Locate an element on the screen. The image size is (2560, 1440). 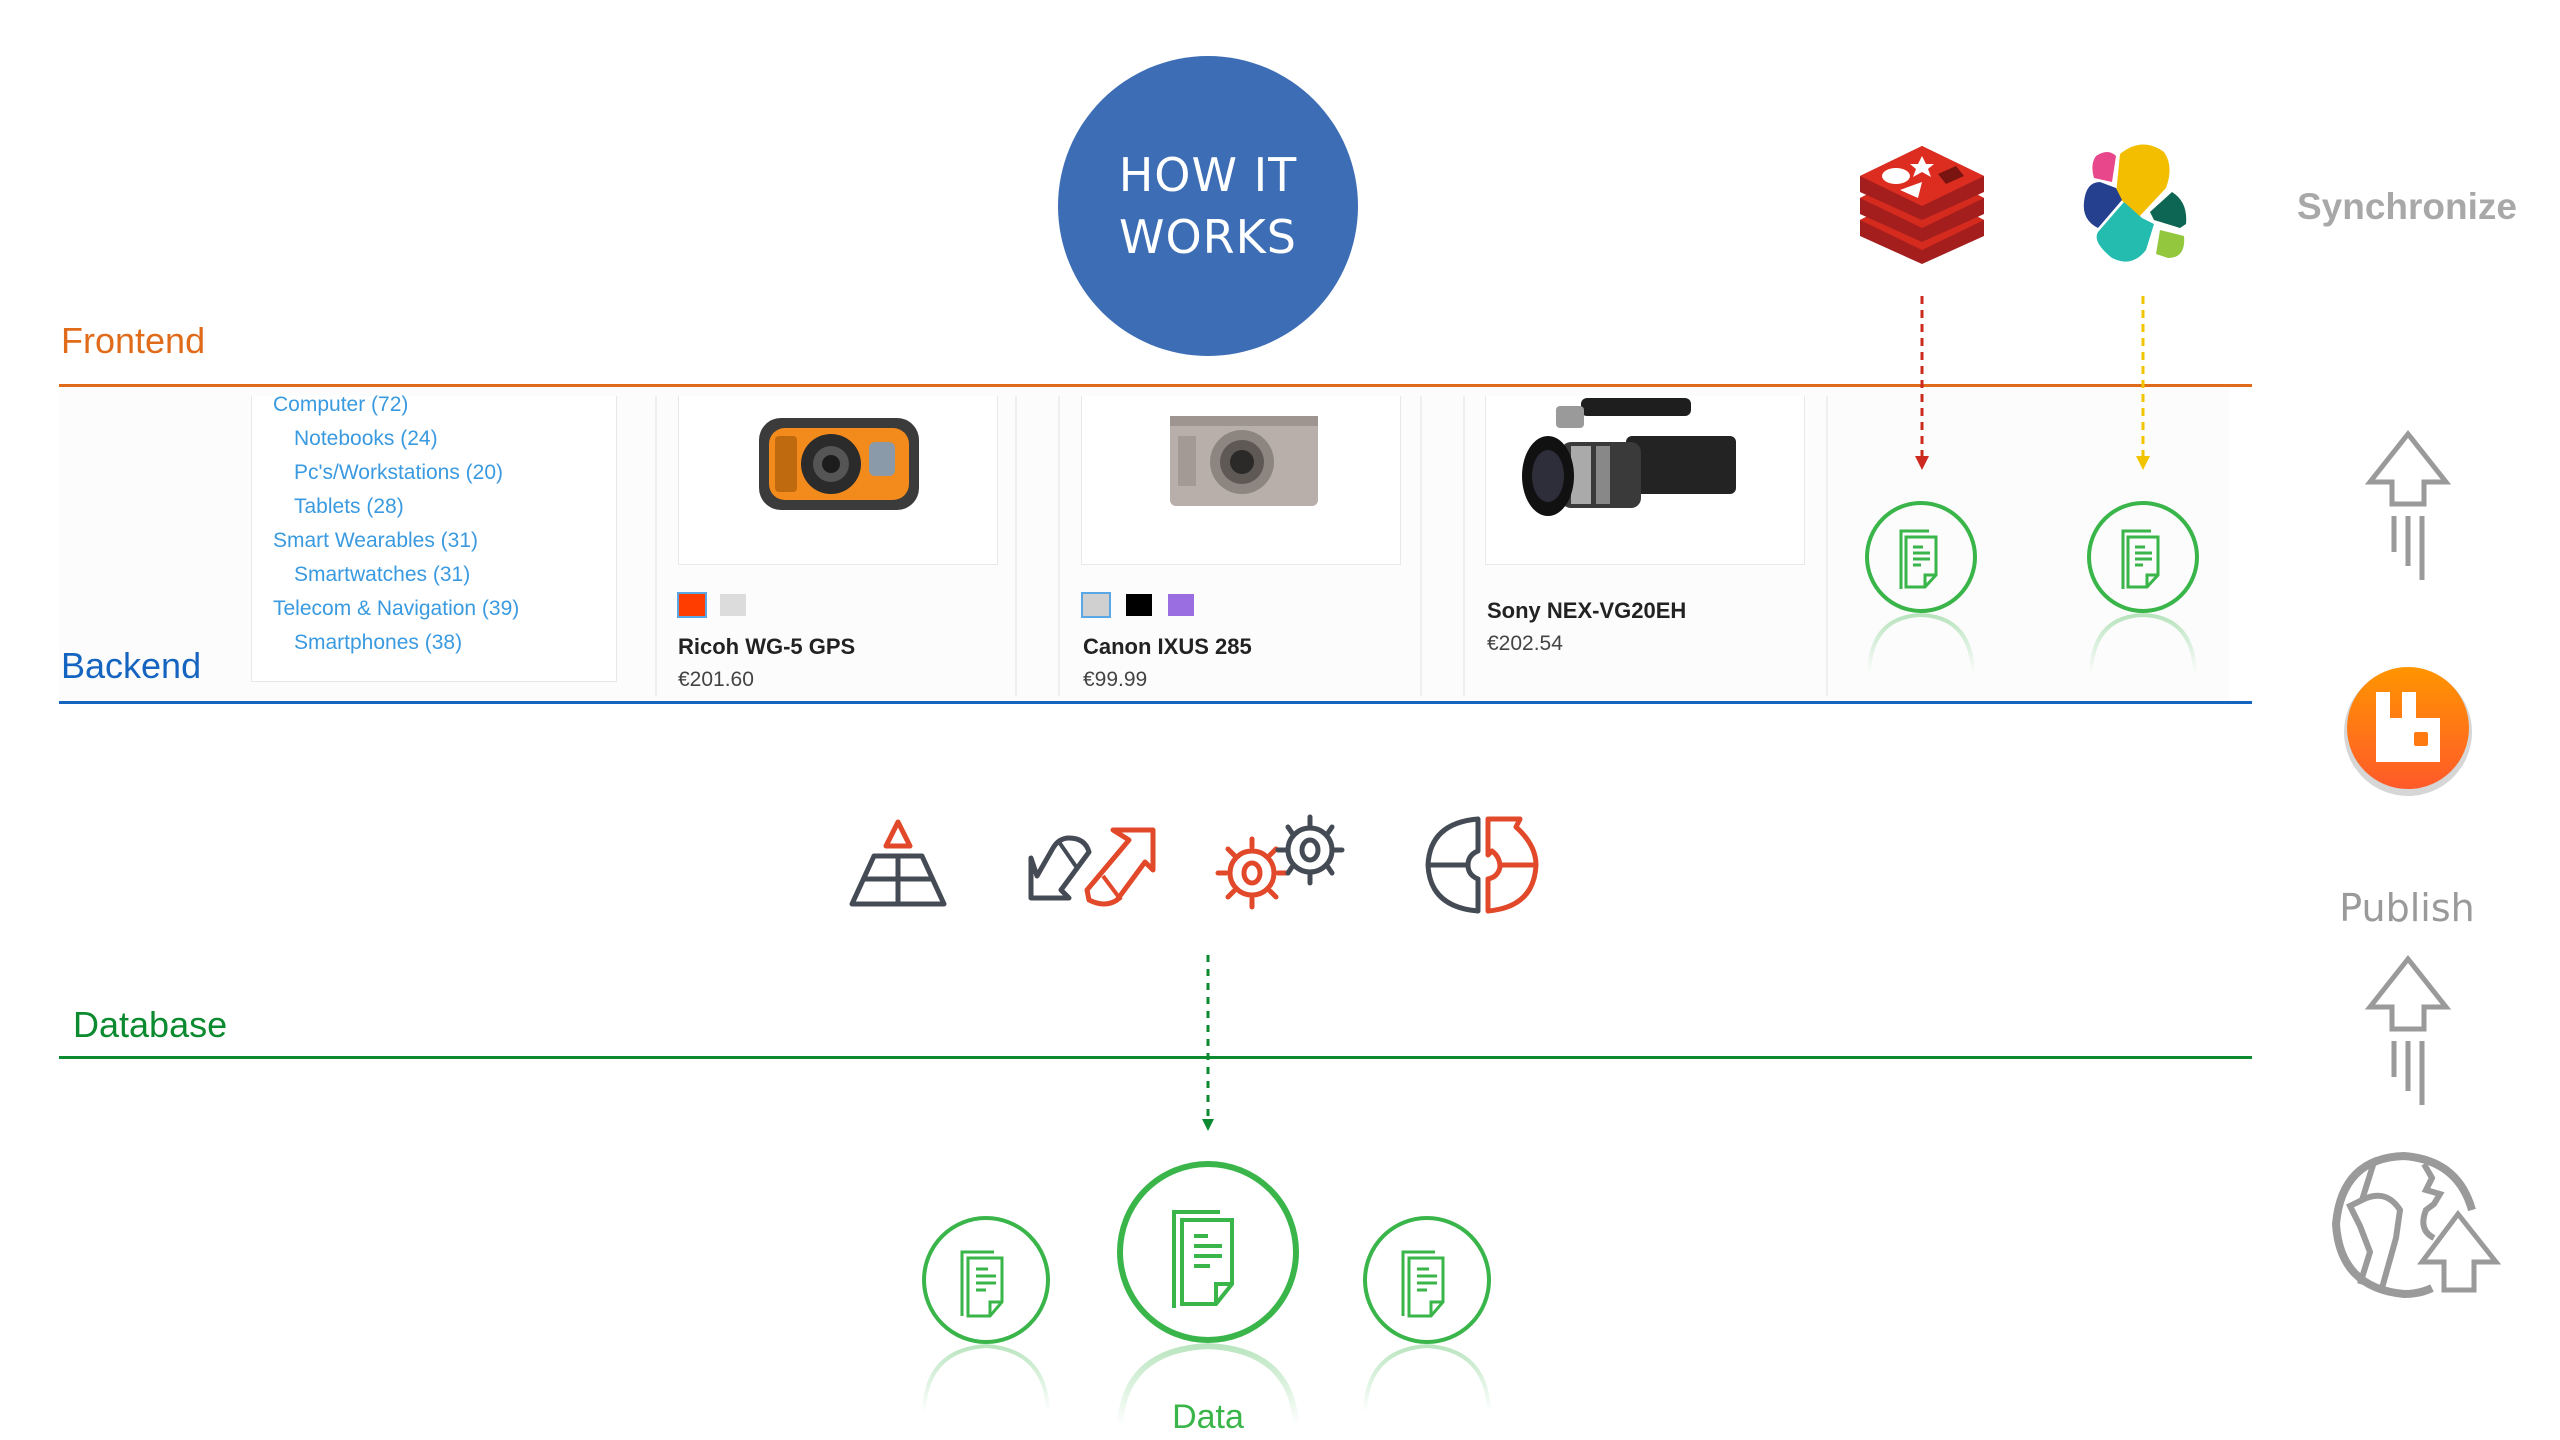
category-link: Notebooks (24) is located at coordinates (366, 439).